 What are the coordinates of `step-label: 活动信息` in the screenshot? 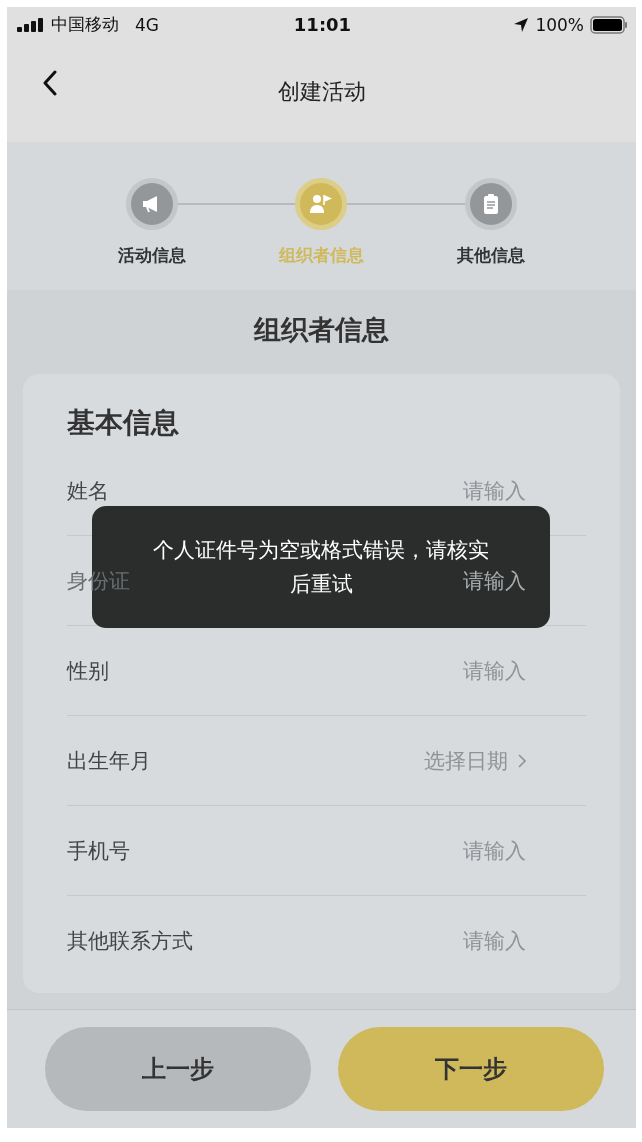 It's located at (151, 255).